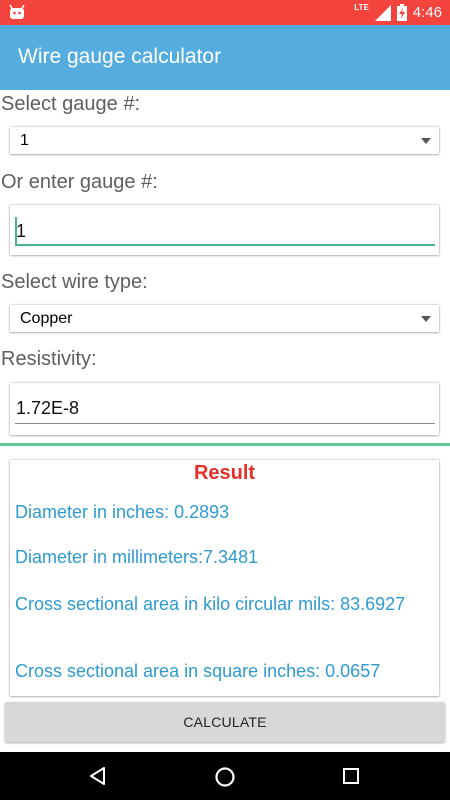 The image size is (450, 800). What do you see at coordinates (47, 408) in the screenshot?
I see `resistivity-input: 1.72E-8` at bounding box center [47, 408].